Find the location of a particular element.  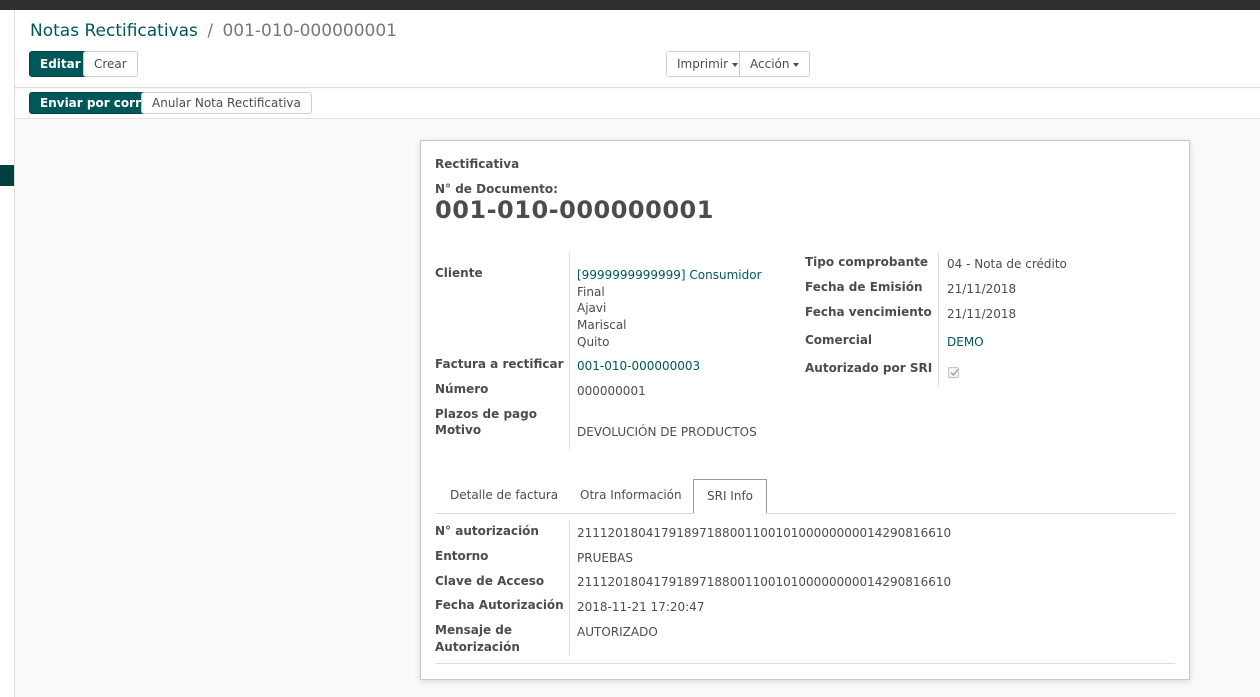

entorno-value: PRUEBAS is located at coordinates (605, 558).